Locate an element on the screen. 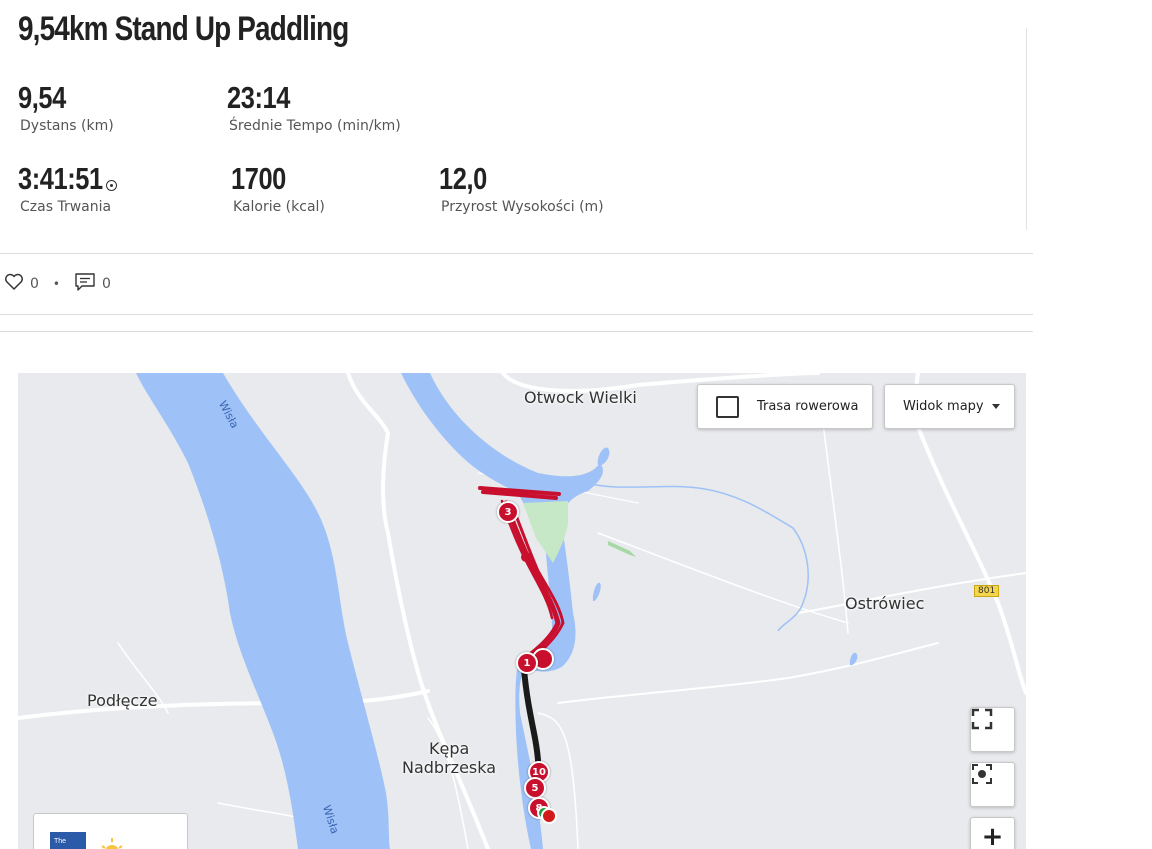  stat-distance: 9,54 Dystans (km) is located at coordinates (66, 107).